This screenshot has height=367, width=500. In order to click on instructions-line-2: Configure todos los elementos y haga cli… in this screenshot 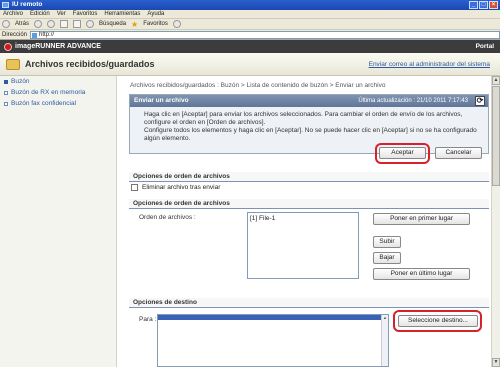, I will do `click(310, 134)`.